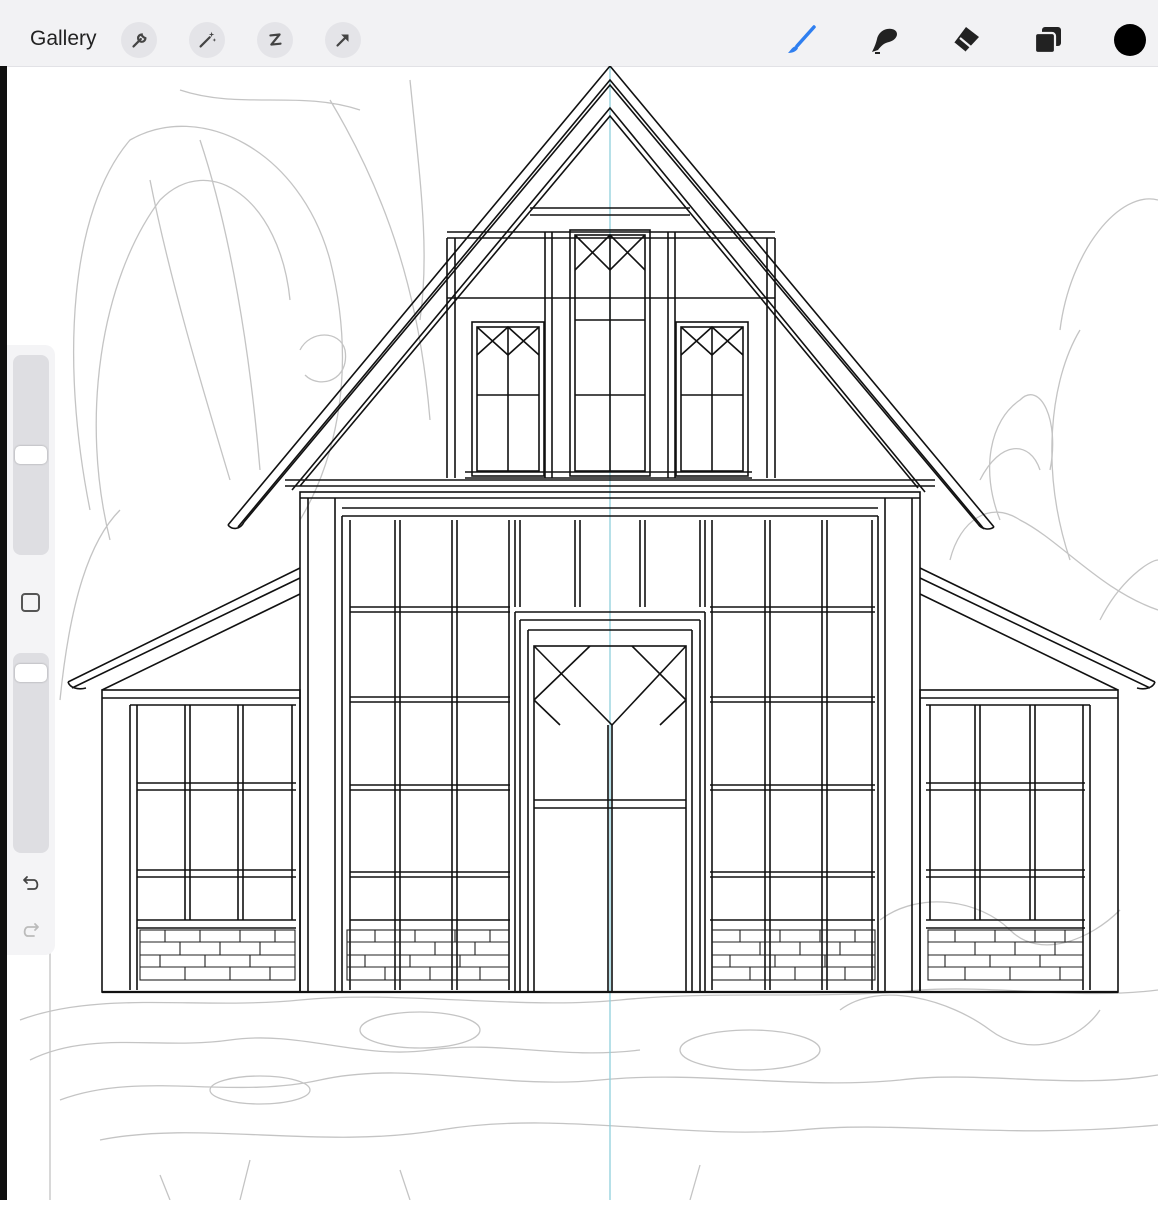 The width and height of the screenshot is (1158, 1205). I want to click on wrench-icon, so click(139, 40).